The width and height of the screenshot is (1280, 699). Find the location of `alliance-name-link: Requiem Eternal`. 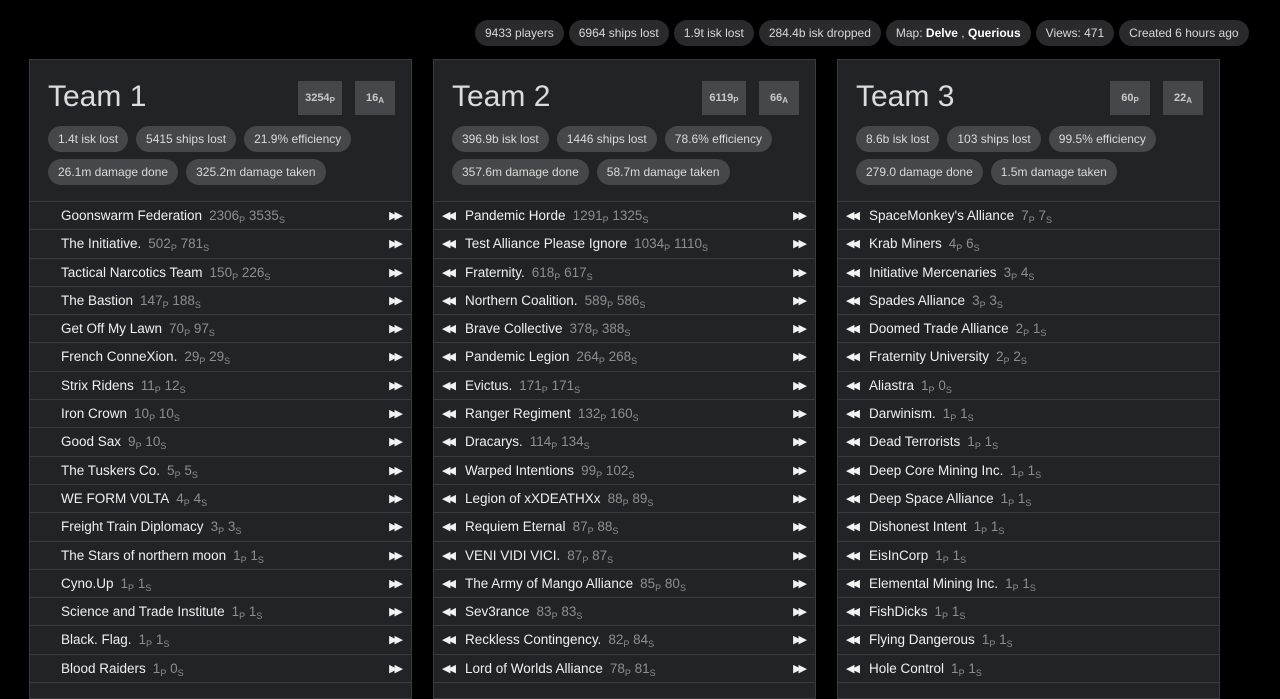

alliance-name-link: Requiem Eternal is located at coordinates (515, 526).